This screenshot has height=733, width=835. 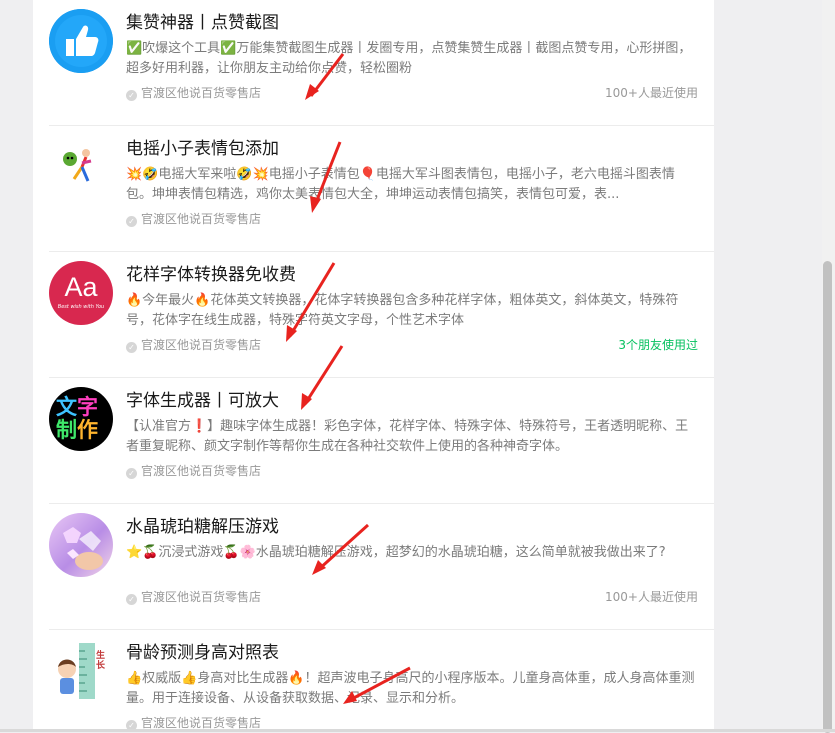 What do you see at coordinates (827, 497) in the screenshot?
I see `scrollbar-thumb` at bounding box center [827, 497].